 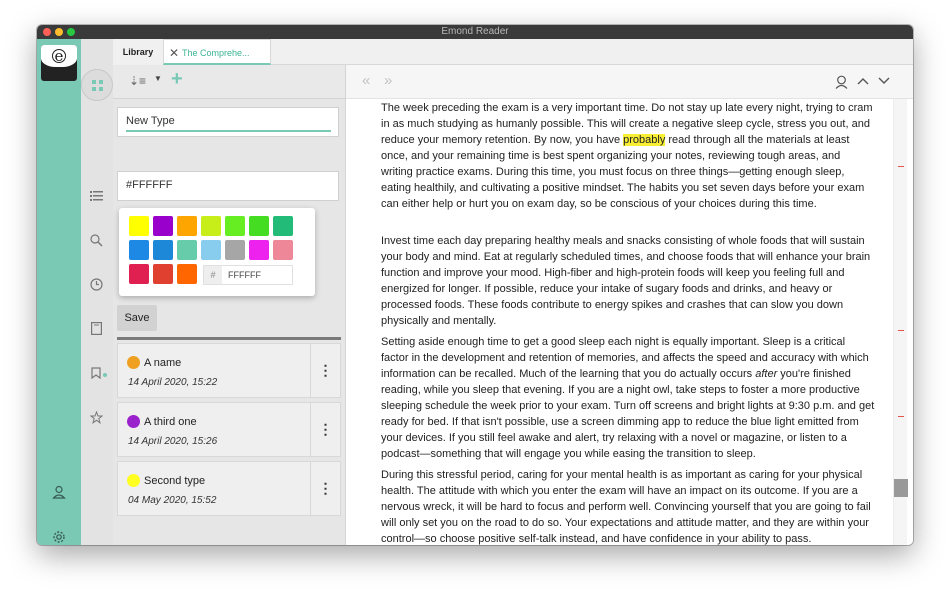 What do you see at coordinates (229, 429) in the screenshot?
I see `type-card: A third one 14 April 2020, 15:26 ⋮` at bounding box center [229, 429].